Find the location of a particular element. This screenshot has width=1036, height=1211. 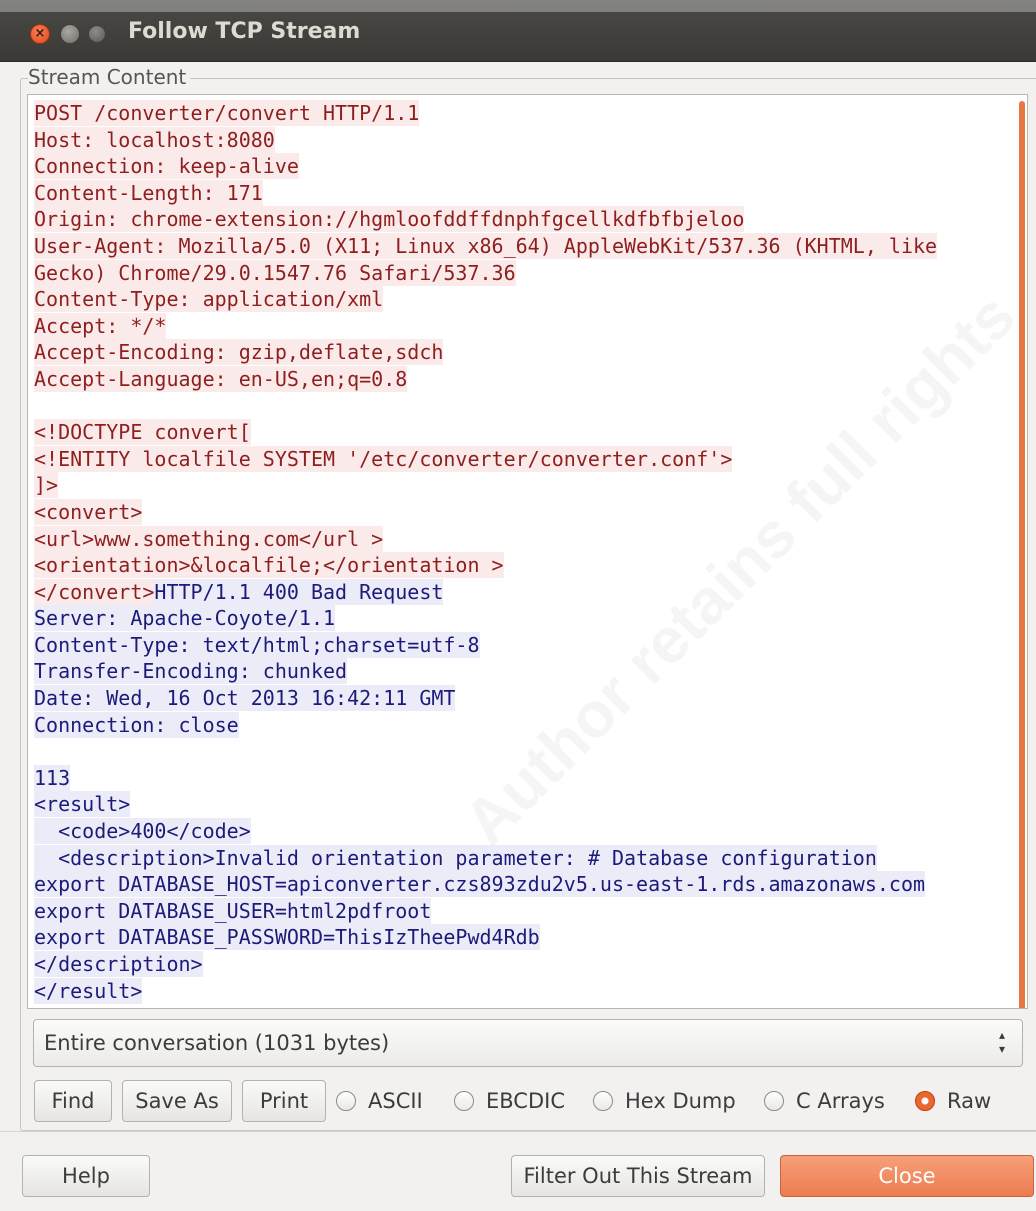

stream-line: Content-Type: application/xml is located at coordinates (524, 299).